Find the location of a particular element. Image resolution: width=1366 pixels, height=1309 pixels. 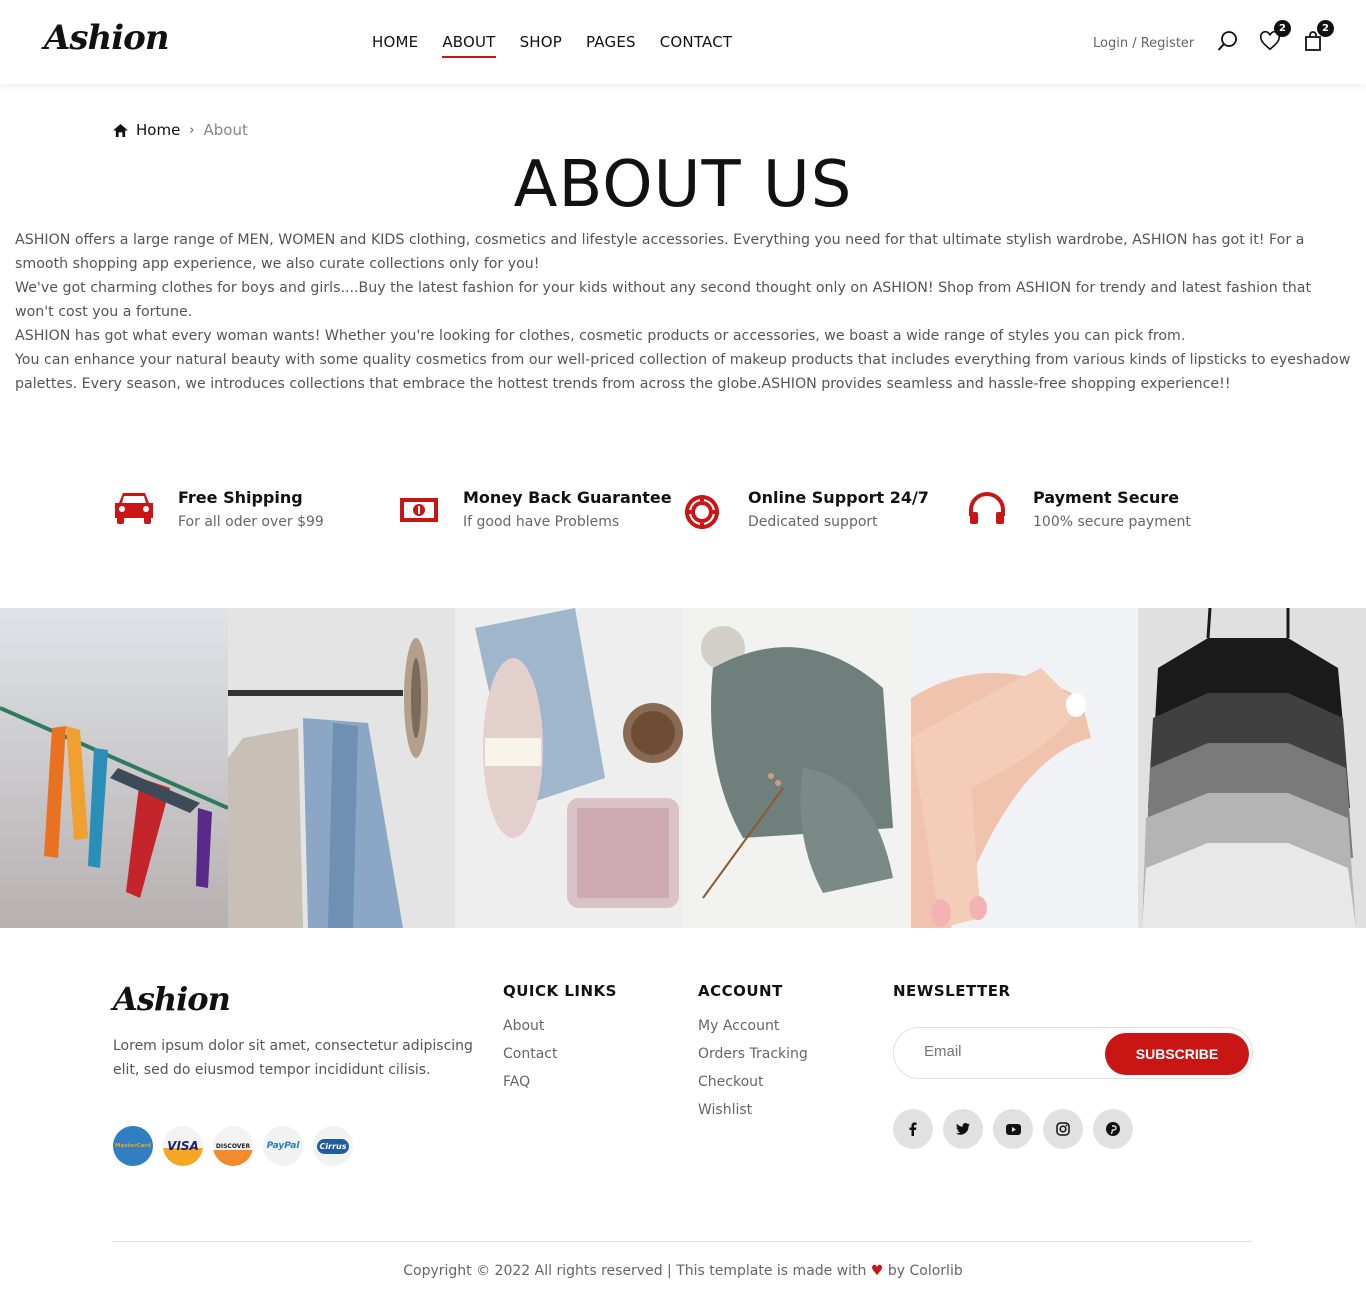

footer-link-orders-tracking: Orders Tracking is located at coordinates (753, 1054).